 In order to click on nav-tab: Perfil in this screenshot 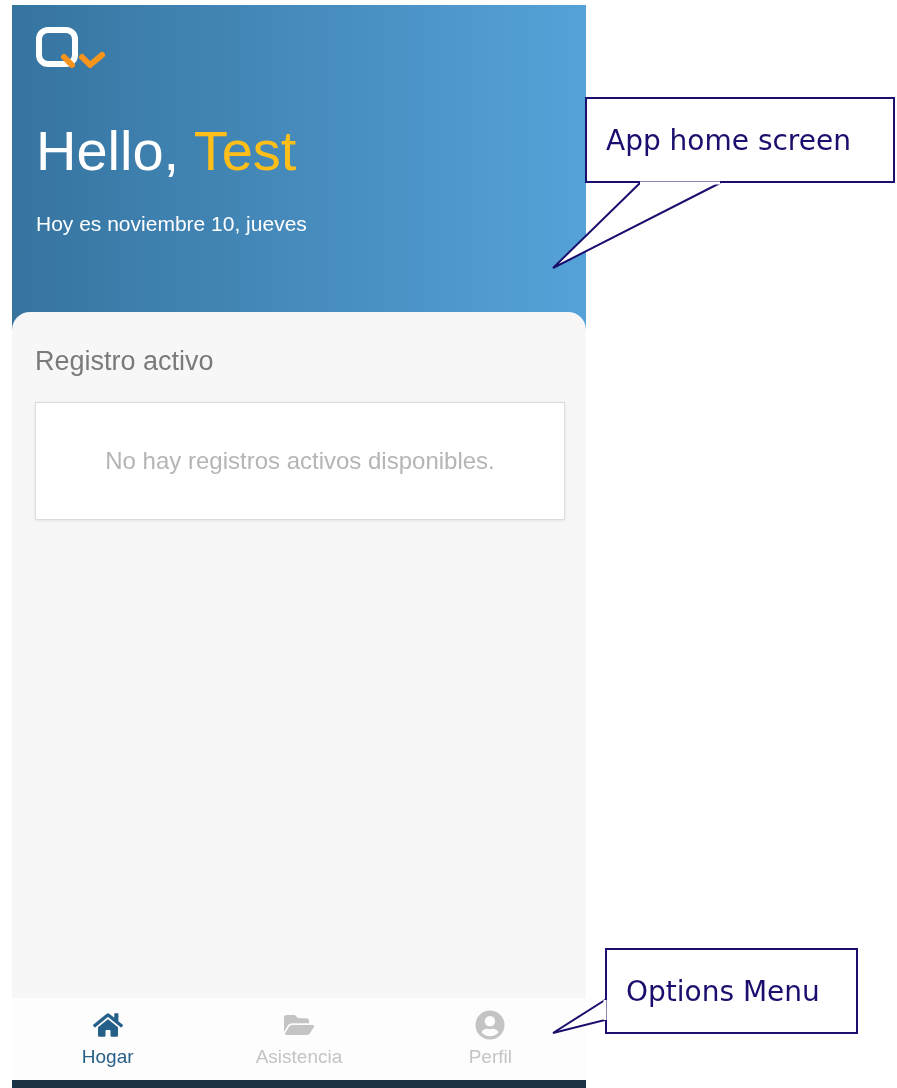, I will do `click(490, 1039)`.